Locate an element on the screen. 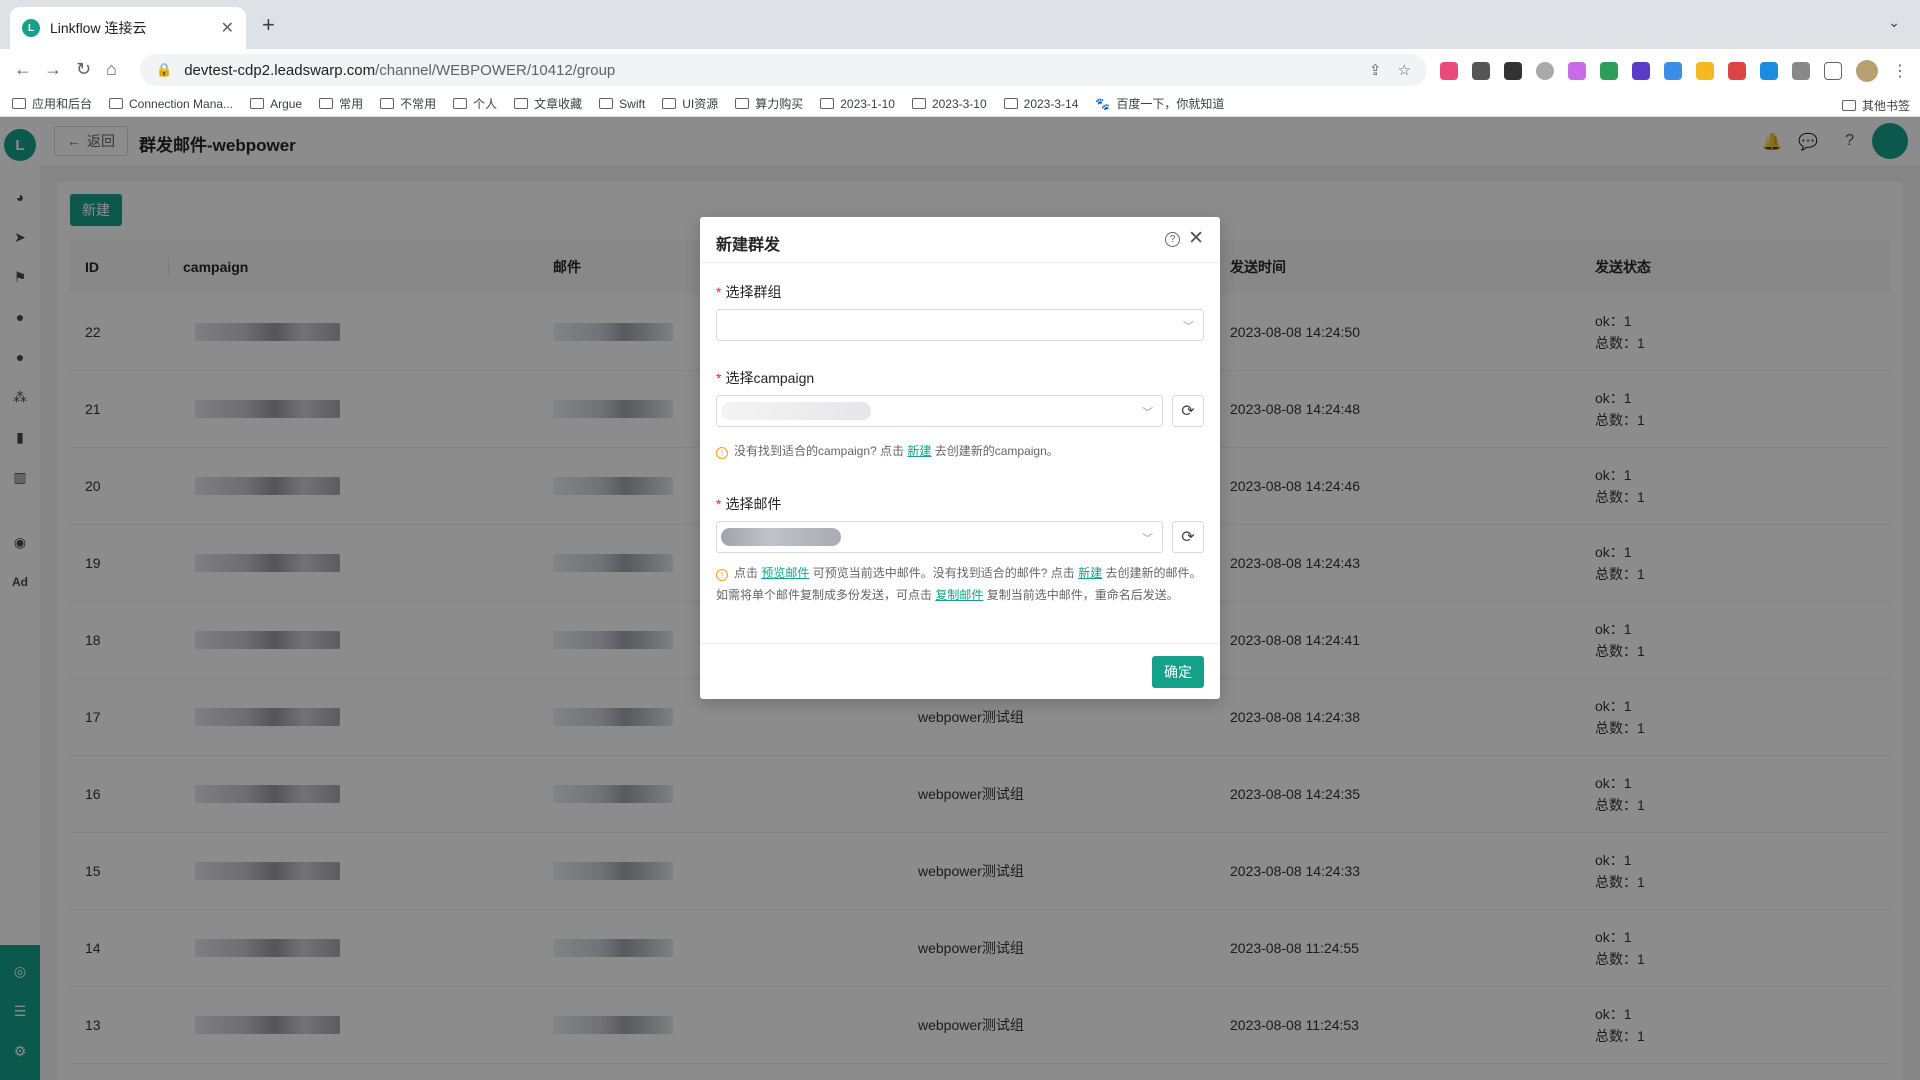  bookmark-folder: 2023-3-10 is located at coordinates (949, 104).